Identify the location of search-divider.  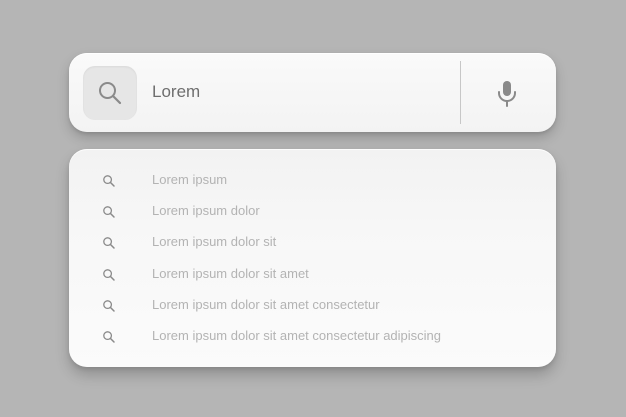
(460, 92).